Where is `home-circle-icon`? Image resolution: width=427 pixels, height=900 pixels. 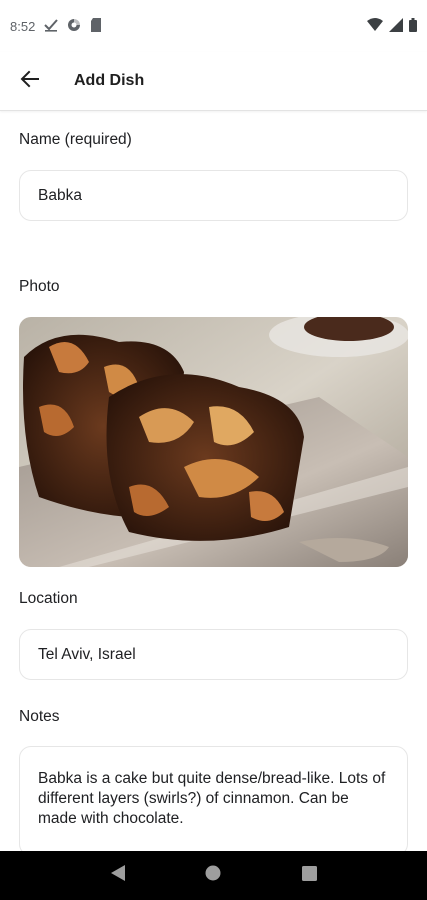
home-circle-icon is located at coordinates (213, 875).